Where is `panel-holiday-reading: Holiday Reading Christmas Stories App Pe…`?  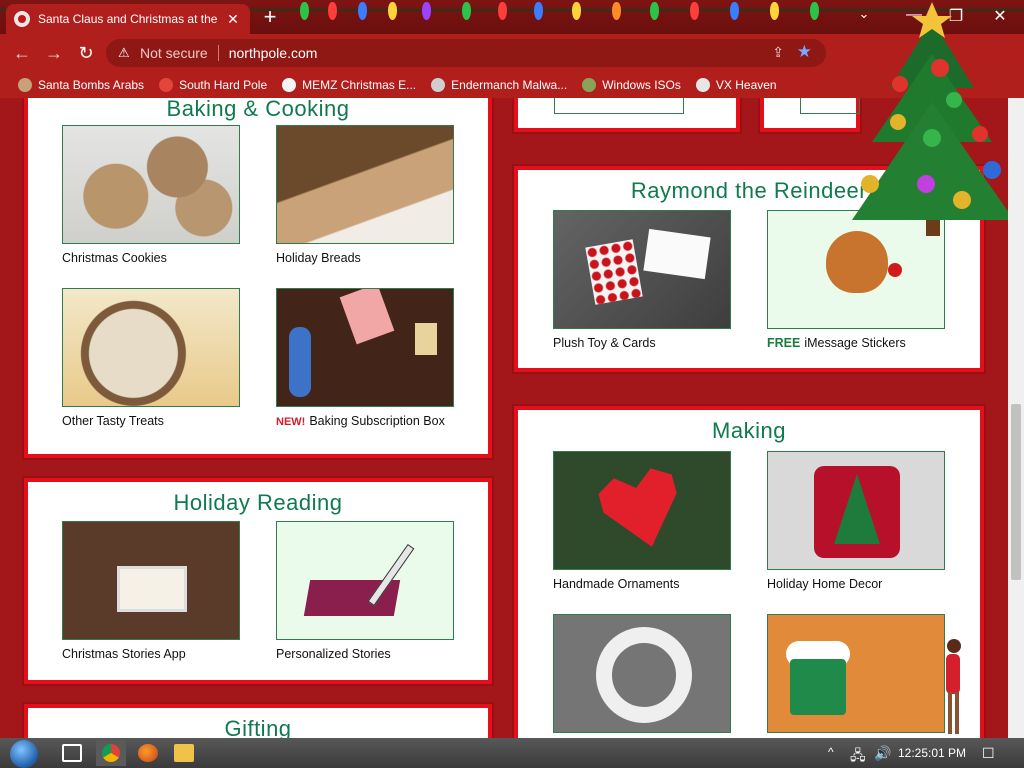
panel-holiday-reading: Holiday Reading Christmas Stories App Pe… is located at coordinates (258, 581).